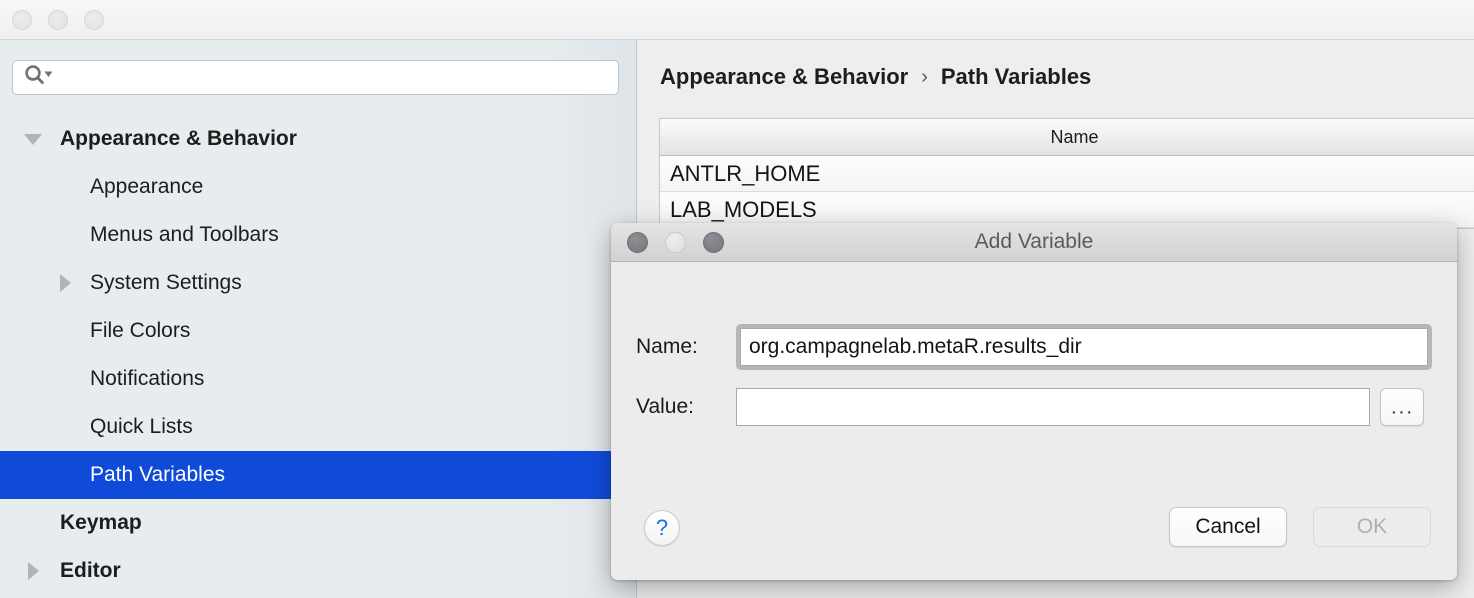 The width and height of the screenshot is (1474, 598). Describe the element at coordinates (743, 209) in the screenshot. I see `cell-name: LAB_MODELS` at that location.